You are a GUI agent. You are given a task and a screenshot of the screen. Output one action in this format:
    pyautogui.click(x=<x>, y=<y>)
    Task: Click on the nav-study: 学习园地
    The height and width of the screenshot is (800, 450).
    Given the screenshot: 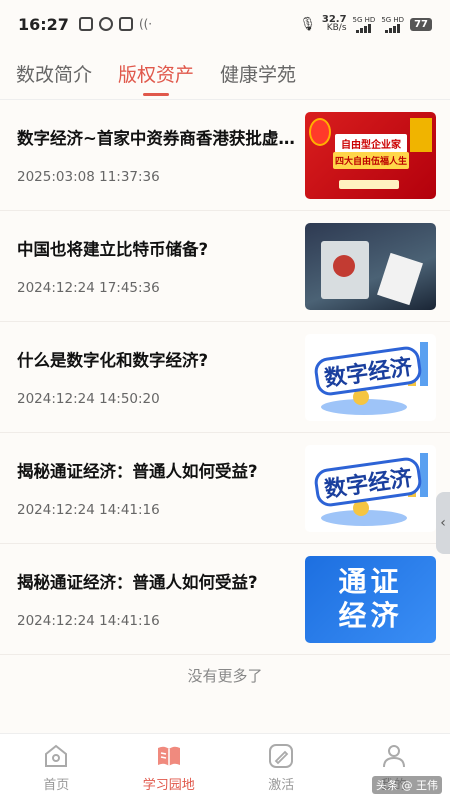 What is the action you would take?
    pyautogui.click(x=169, y=767)
    